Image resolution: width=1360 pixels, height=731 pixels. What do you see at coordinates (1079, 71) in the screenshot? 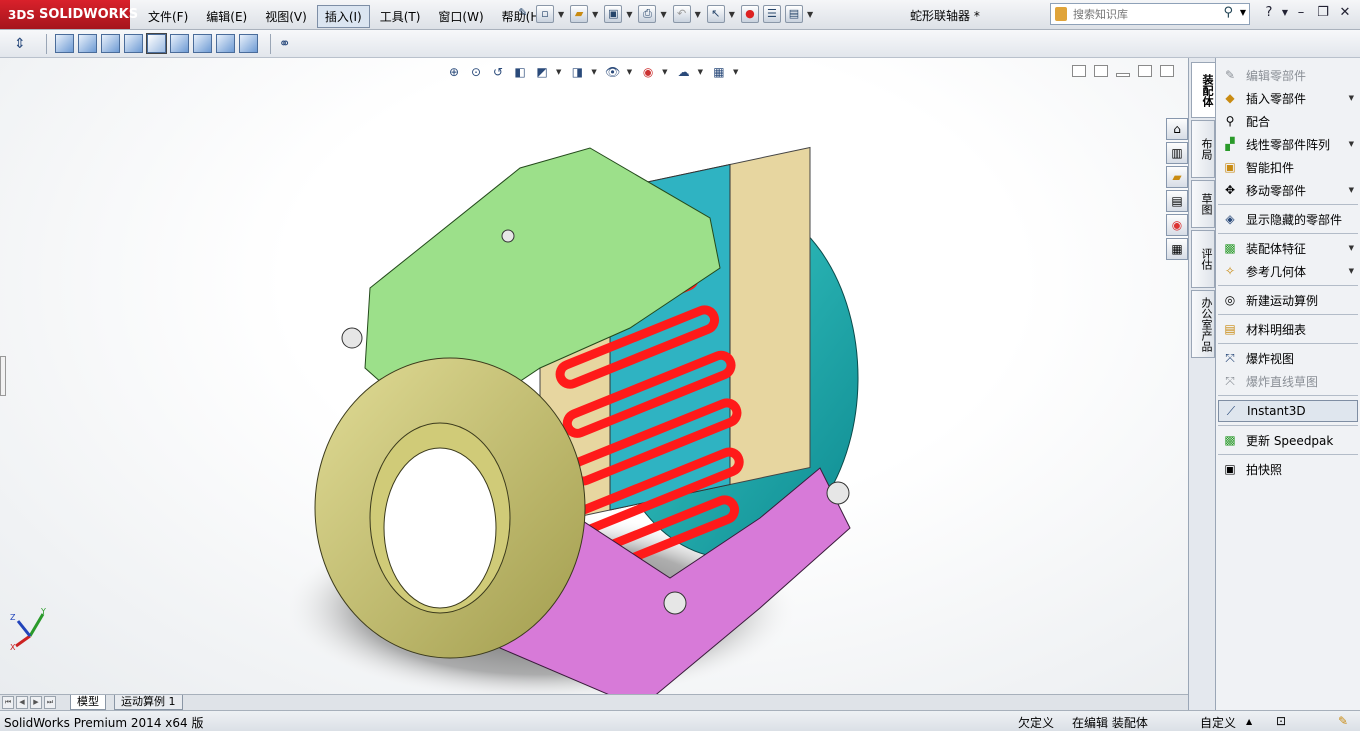
I see `viewport-single-icon` at bounding box center [1079, 71].